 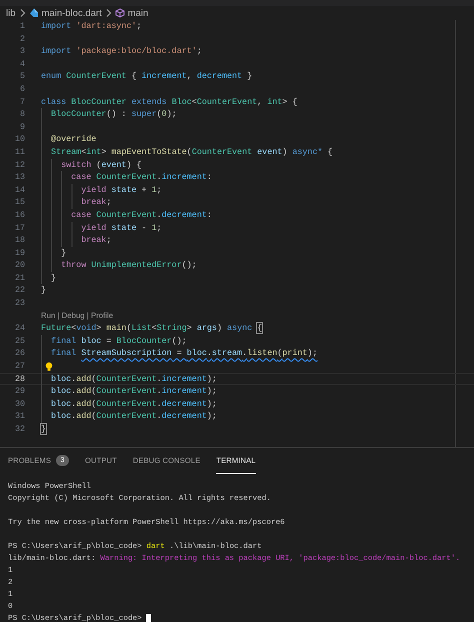 What do you see at coordinates (21, 26) in the screenshot?
I see `line-number: 1` at bounding box center [21, 26].